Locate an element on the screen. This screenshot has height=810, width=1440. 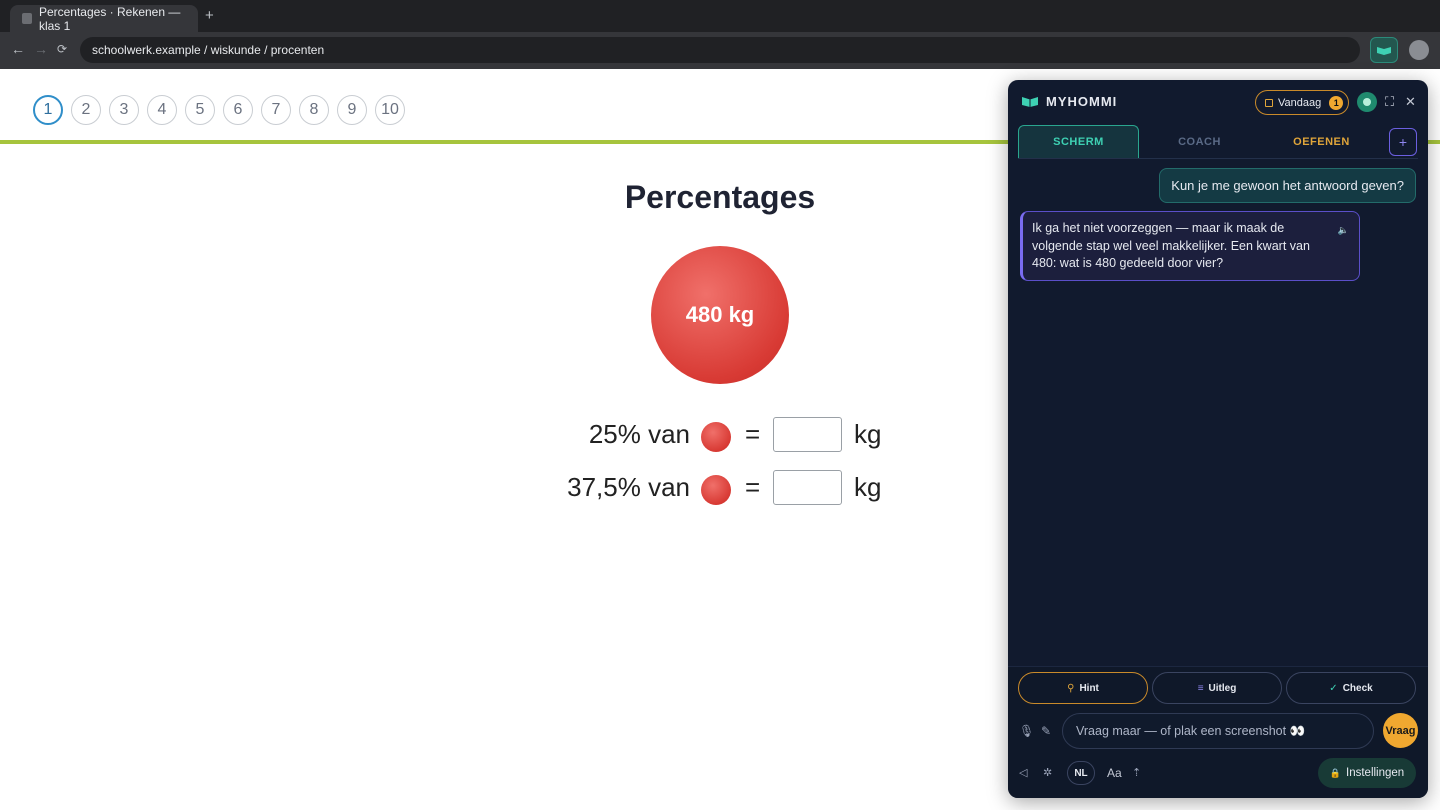
explain-button: ≡ Uitleg is located at coordinates (1217, 688).